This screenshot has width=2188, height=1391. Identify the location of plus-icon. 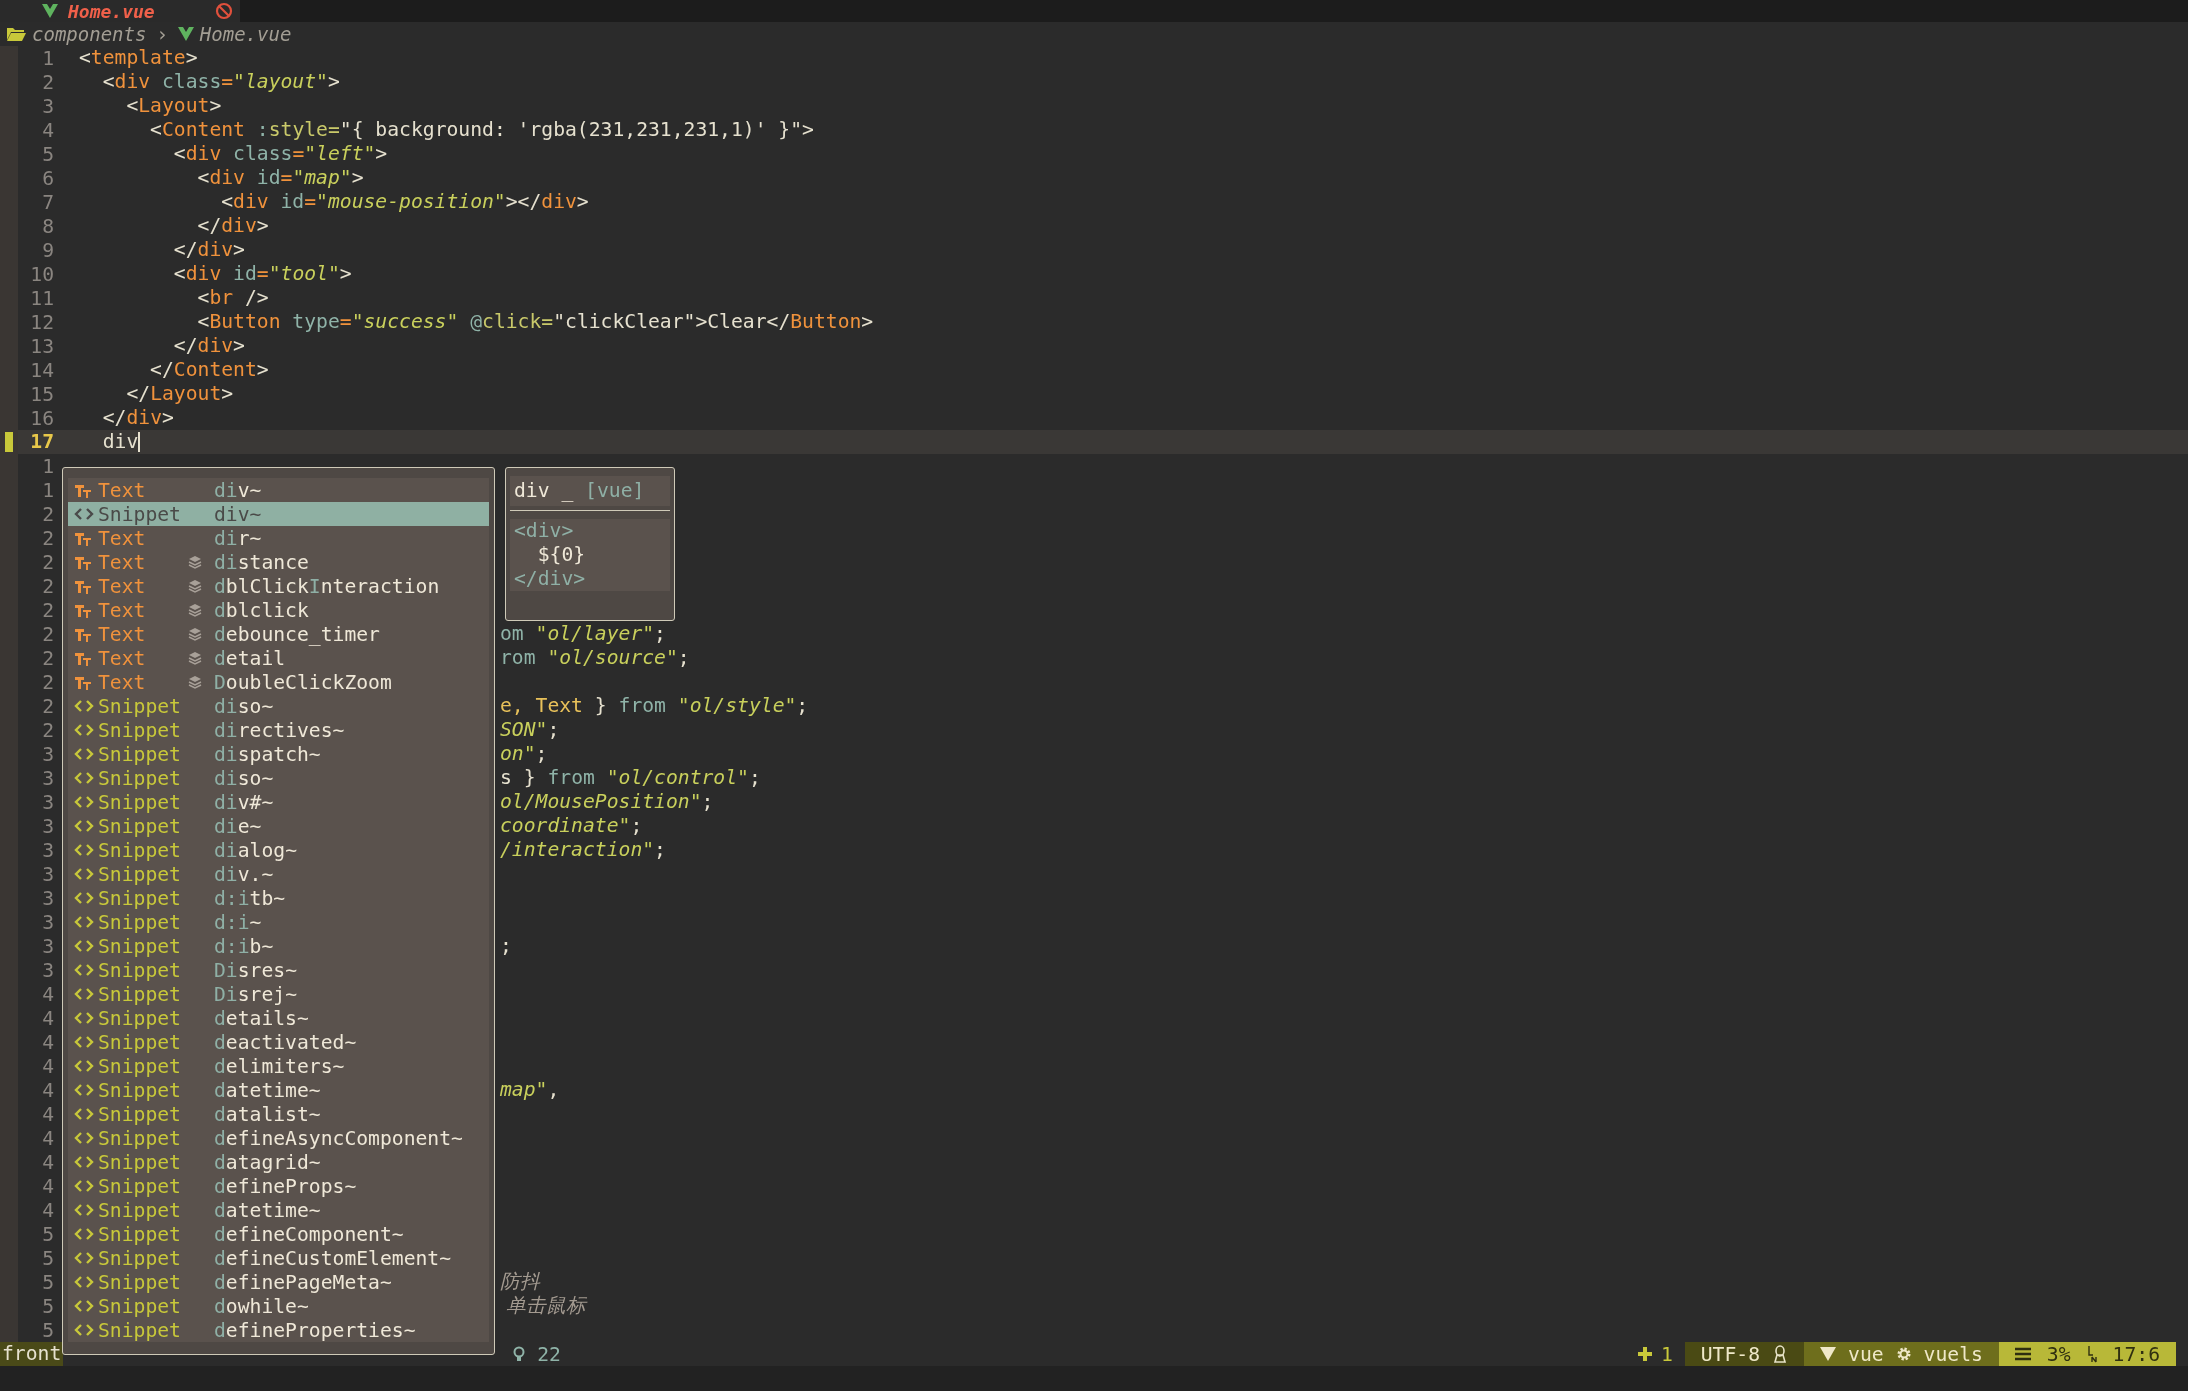
(1644, 1354).